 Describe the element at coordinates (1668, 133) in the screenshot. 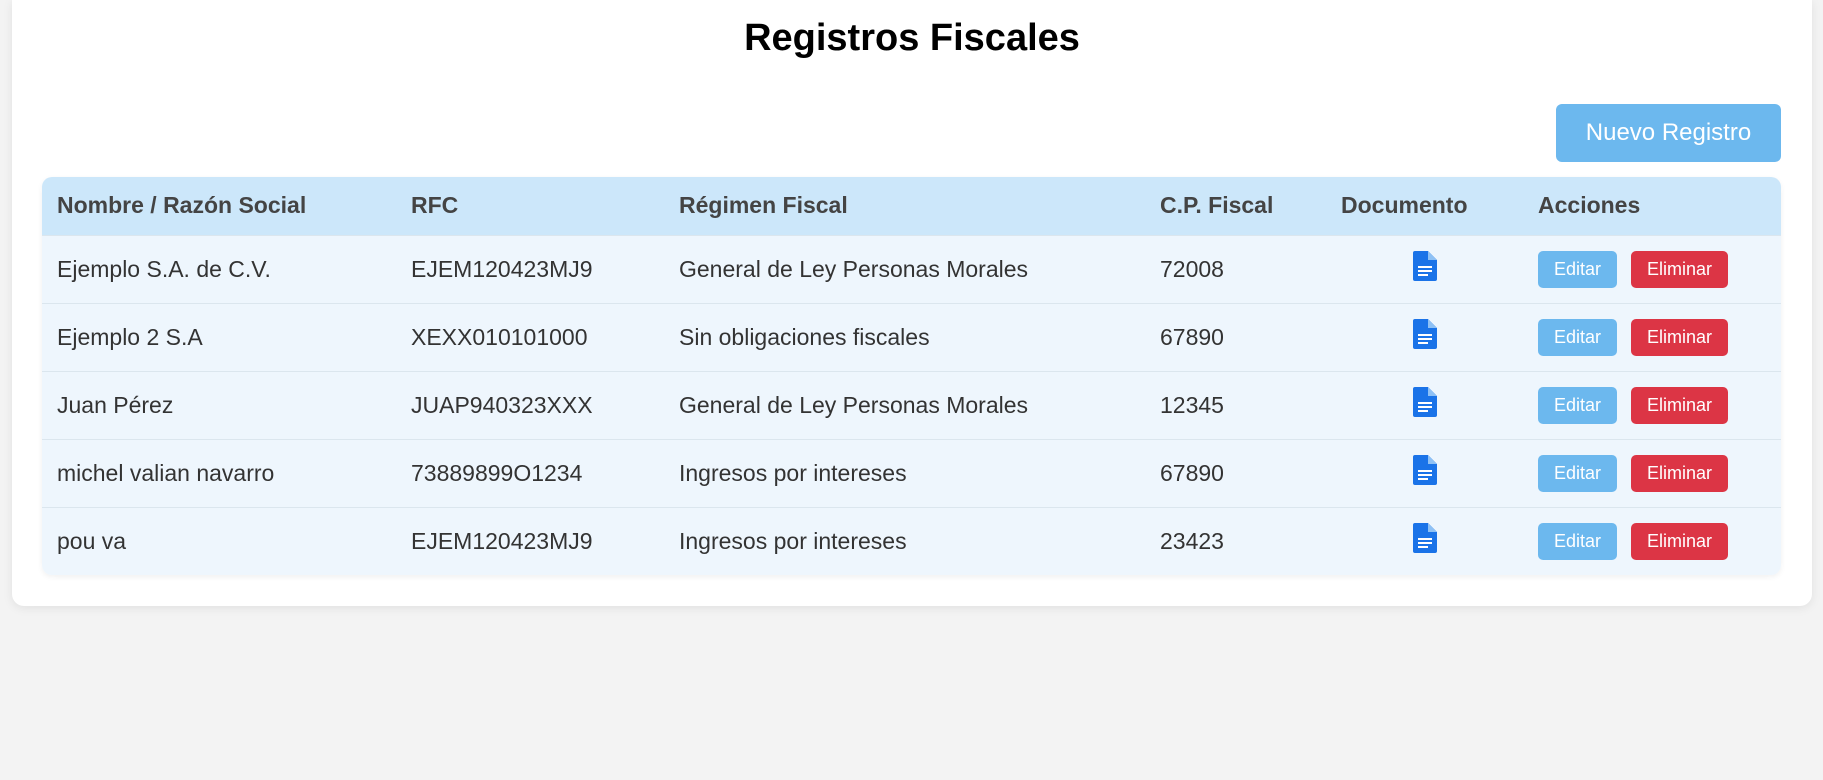

I see `new-record-button: Nuevo Registro` at that location.